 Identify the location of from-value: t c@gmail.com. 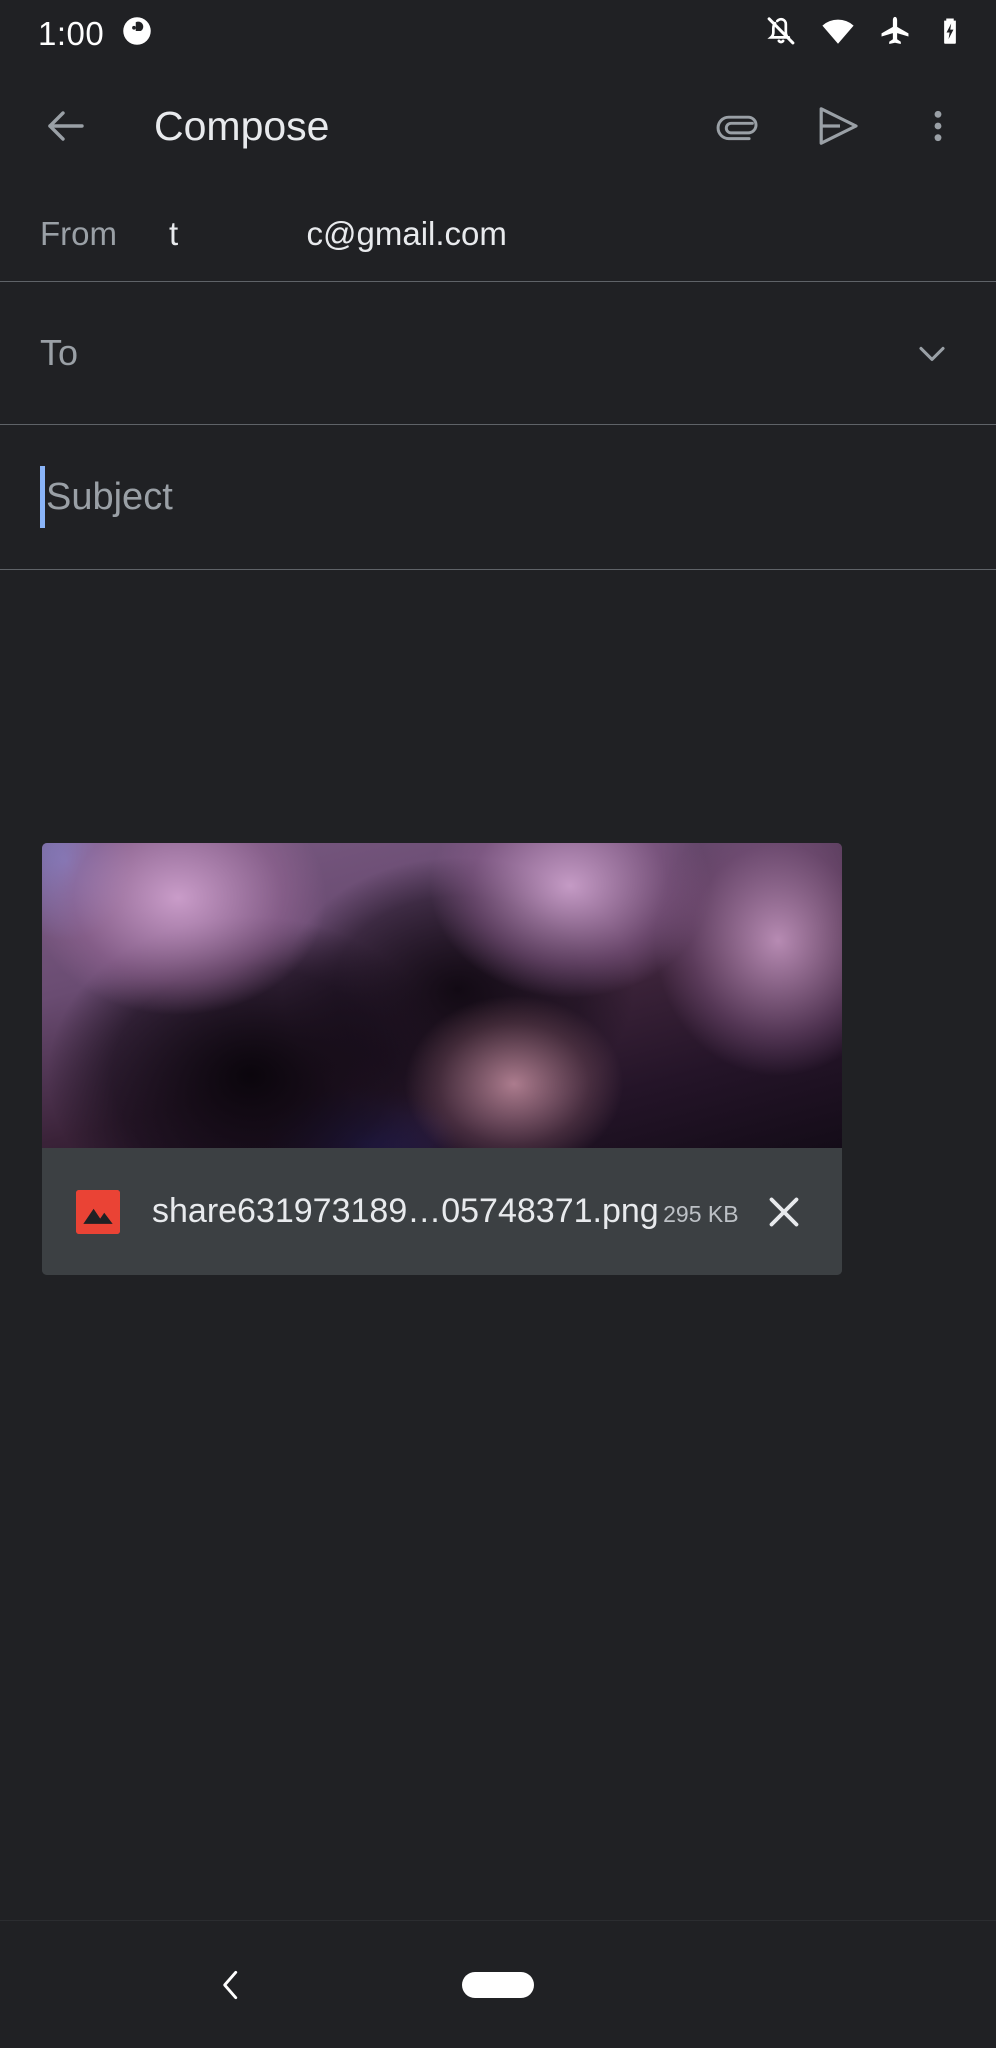
(338, 233).